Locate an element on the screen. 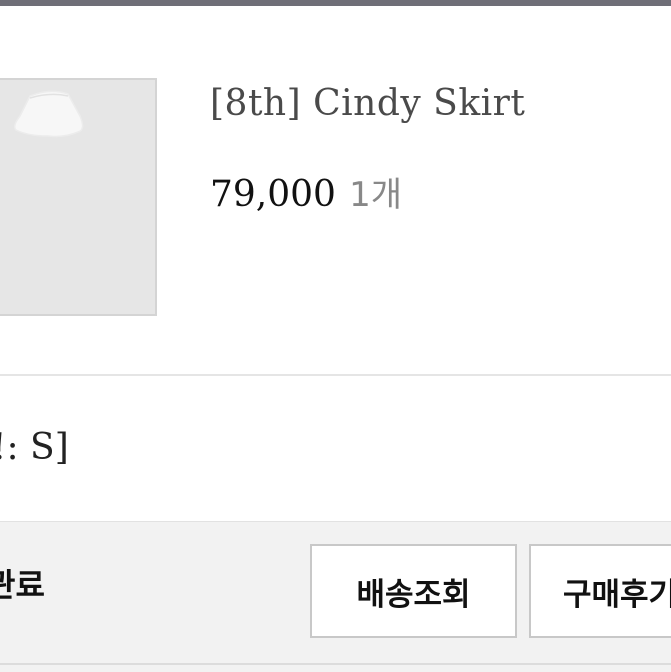  product-name: [8th] Cindy Skirt is located at coordinates (367, 103).